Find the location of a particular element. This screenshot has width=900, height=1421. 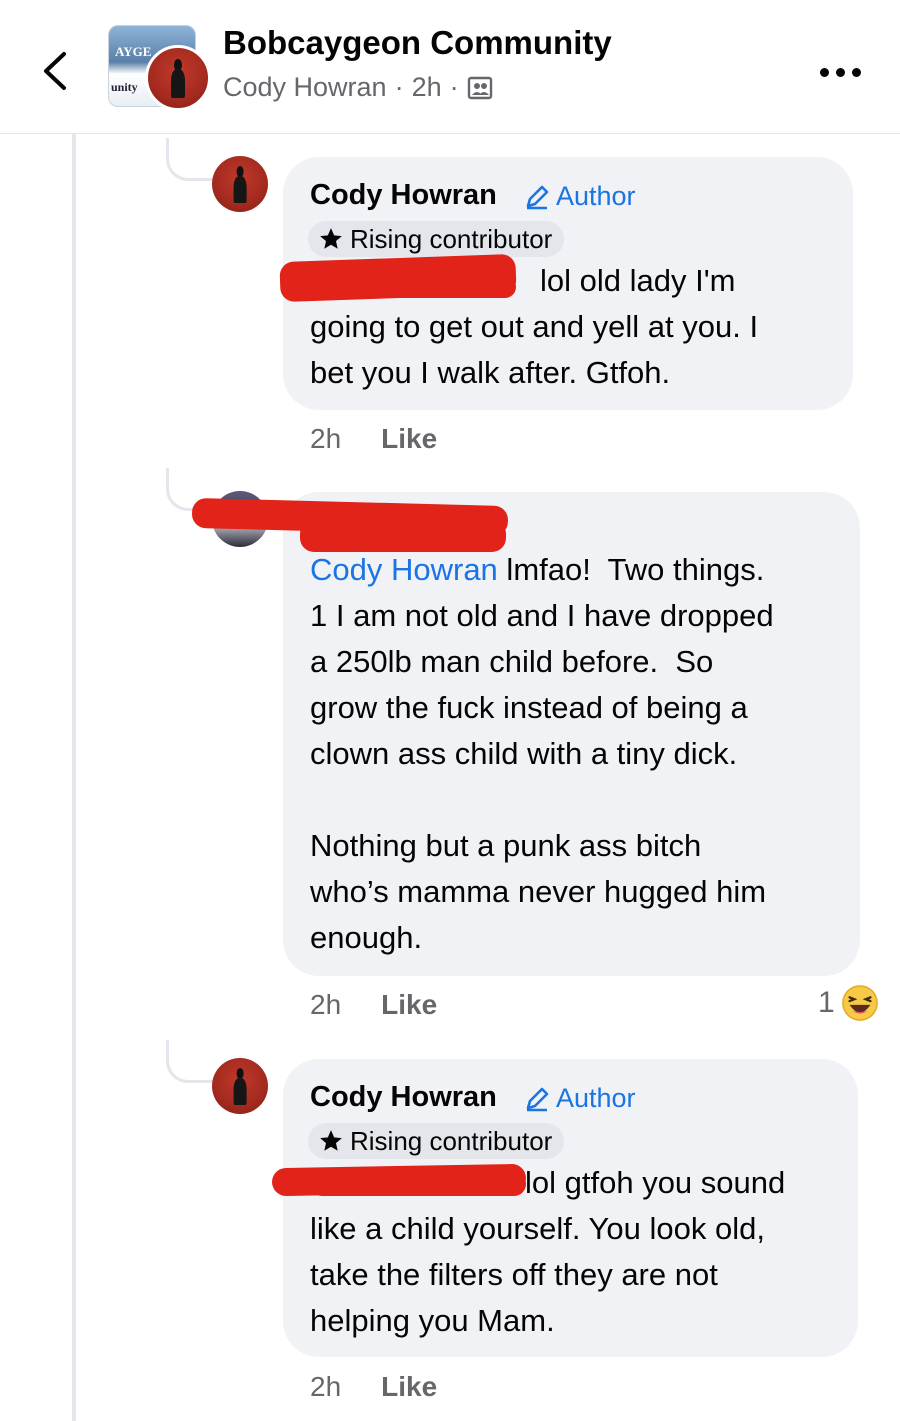

post-meta: Cody Howran · 2h · is located at coordinates (358, 87).